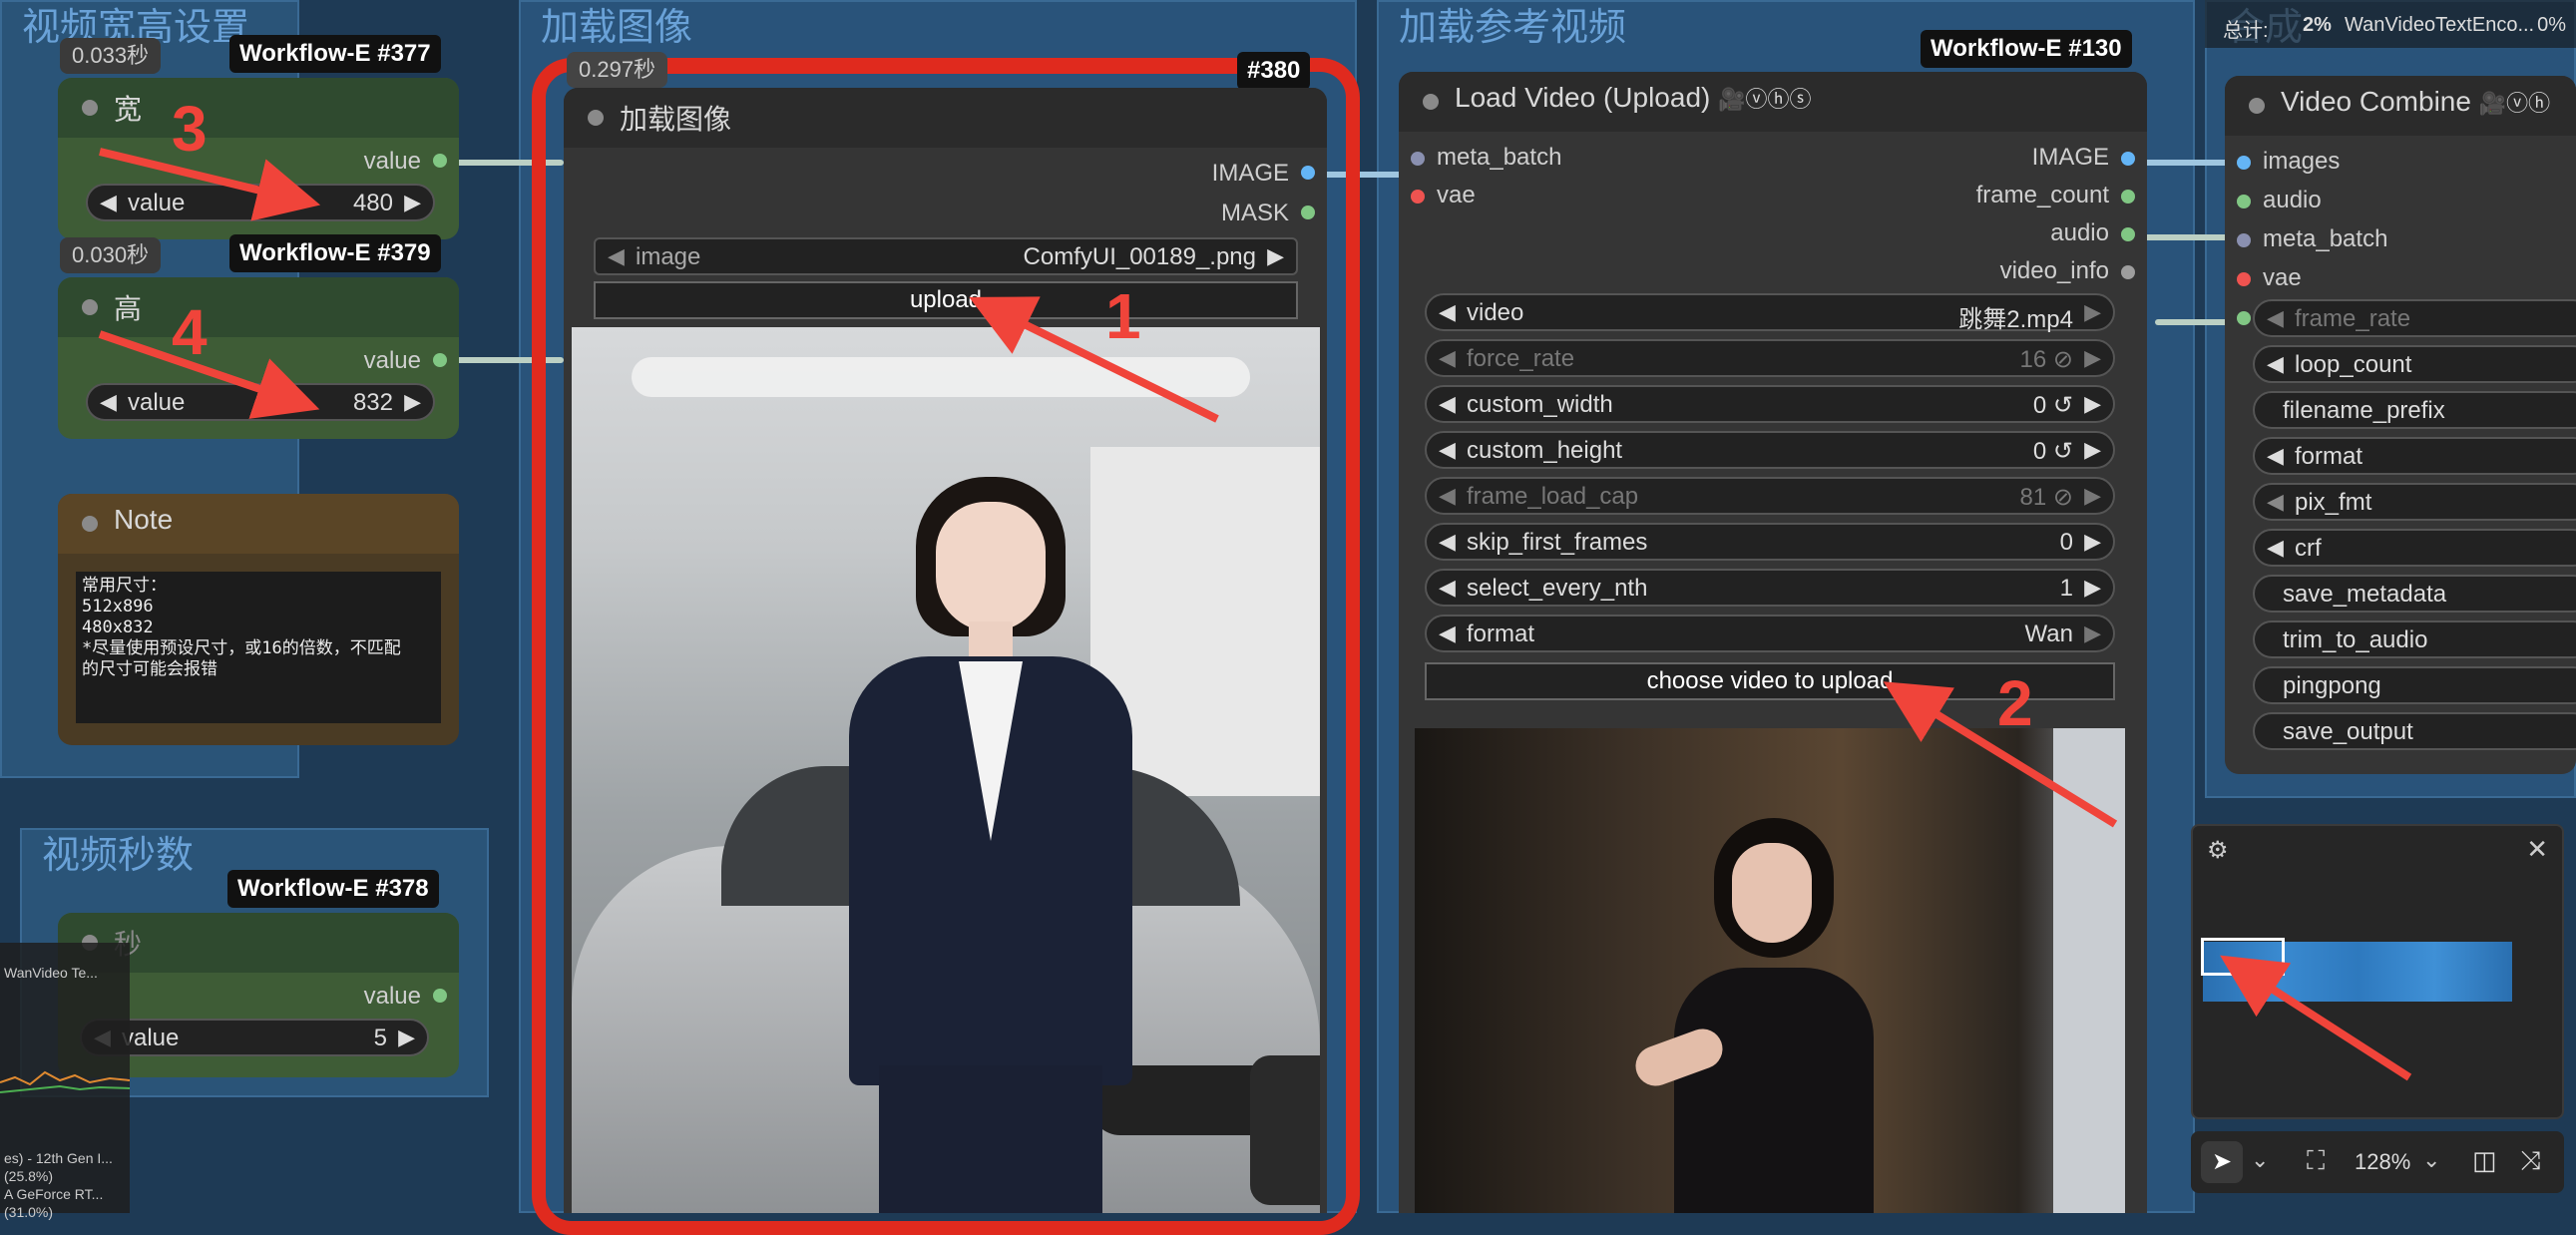 Image resolution: width=2576 pixels, height=1235 pixels. I want to click on pix-fmt-widget: ◀ pix_fmt, so click(2415, 502).